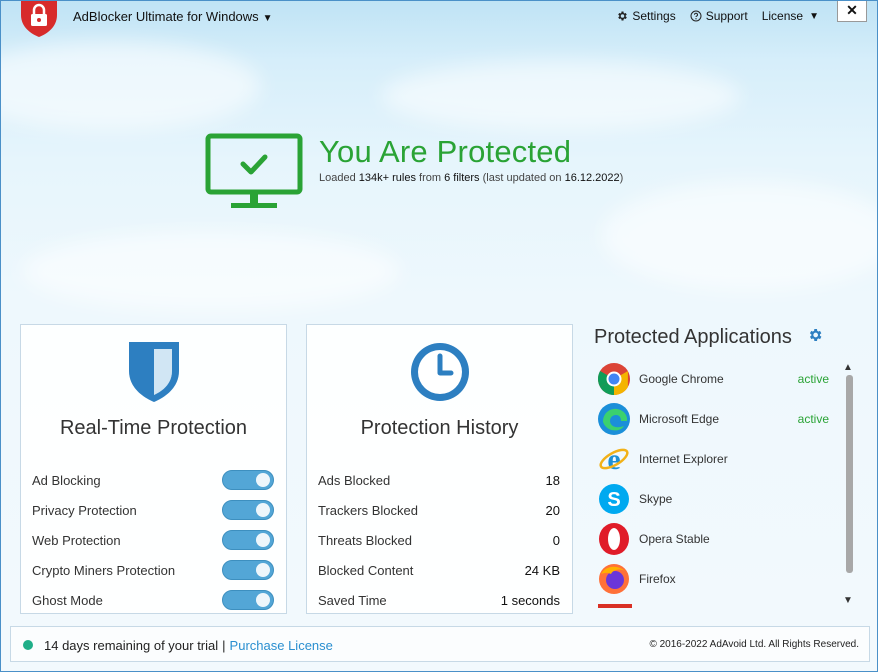 This screenshot has width=878, height=672. Describe the element at coordinates (696, 16) in the screenshot. I see `question-circle-icon` at that location.